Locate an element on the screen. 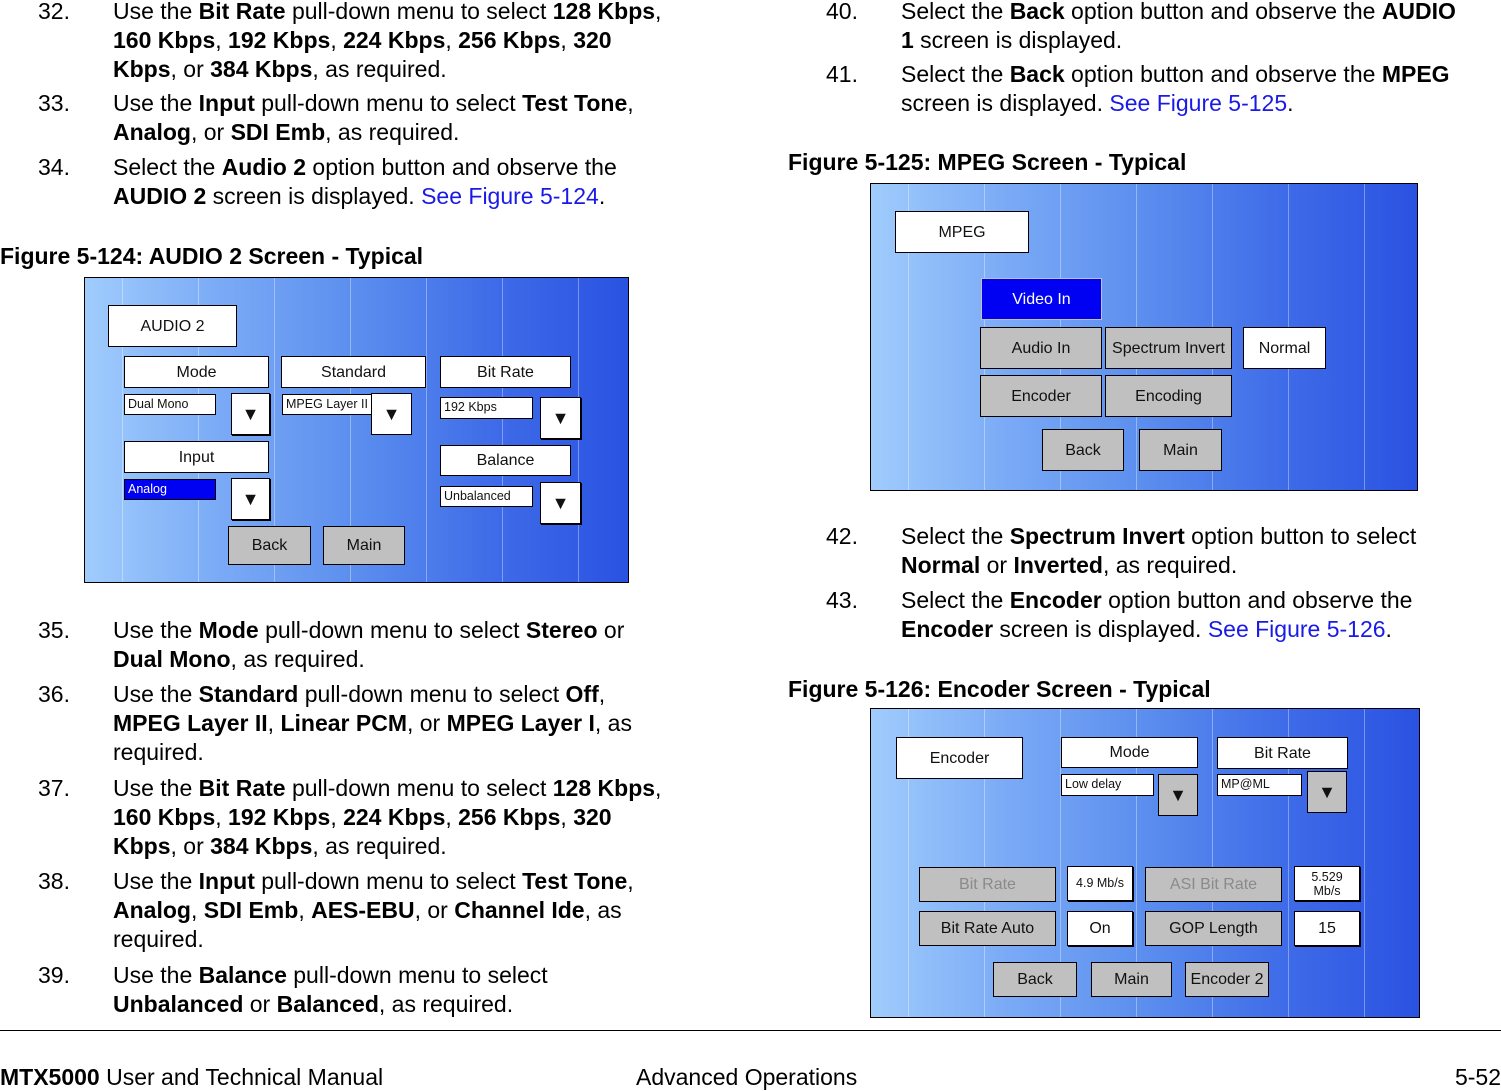 Image resolution: width=1501 pixels, height=1091 pixels. bitrate-select-value: 192 Kbps is located at coordinates (486, 408).